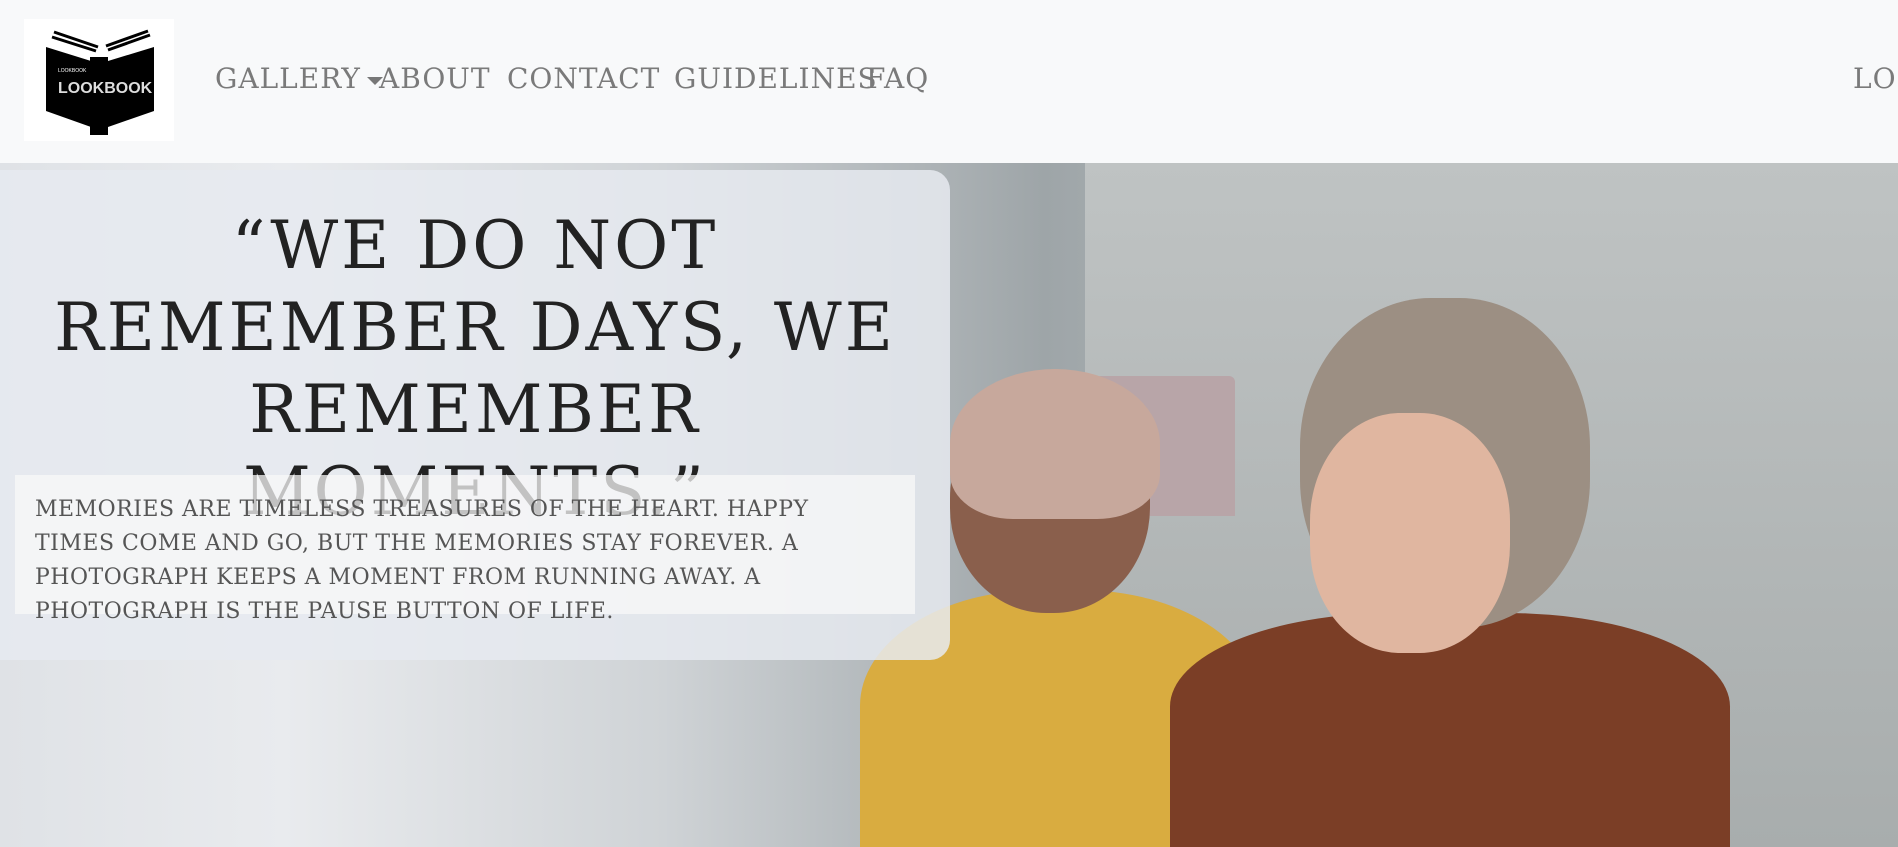 The height and width of the screenshot is (847, 1898). What do you see at coordinates (1410, 533) in the screenshot?
I see `photo-person-right-face` at bounding box center [1410, 533].